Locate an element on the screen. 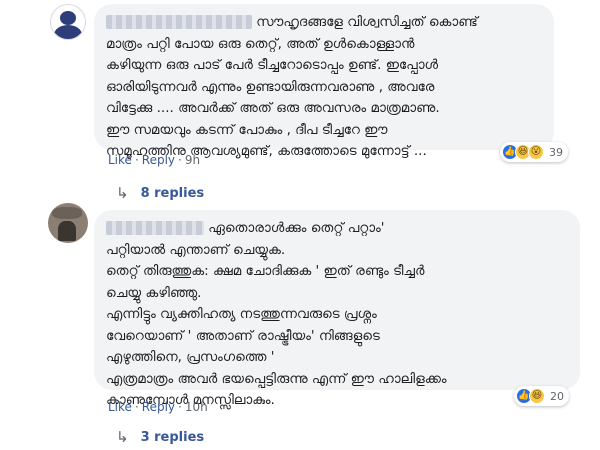 The height and width of the screenshot is (450, 600). view-replies-link: ↳ 8 replies is located at coordinates (160, 193).